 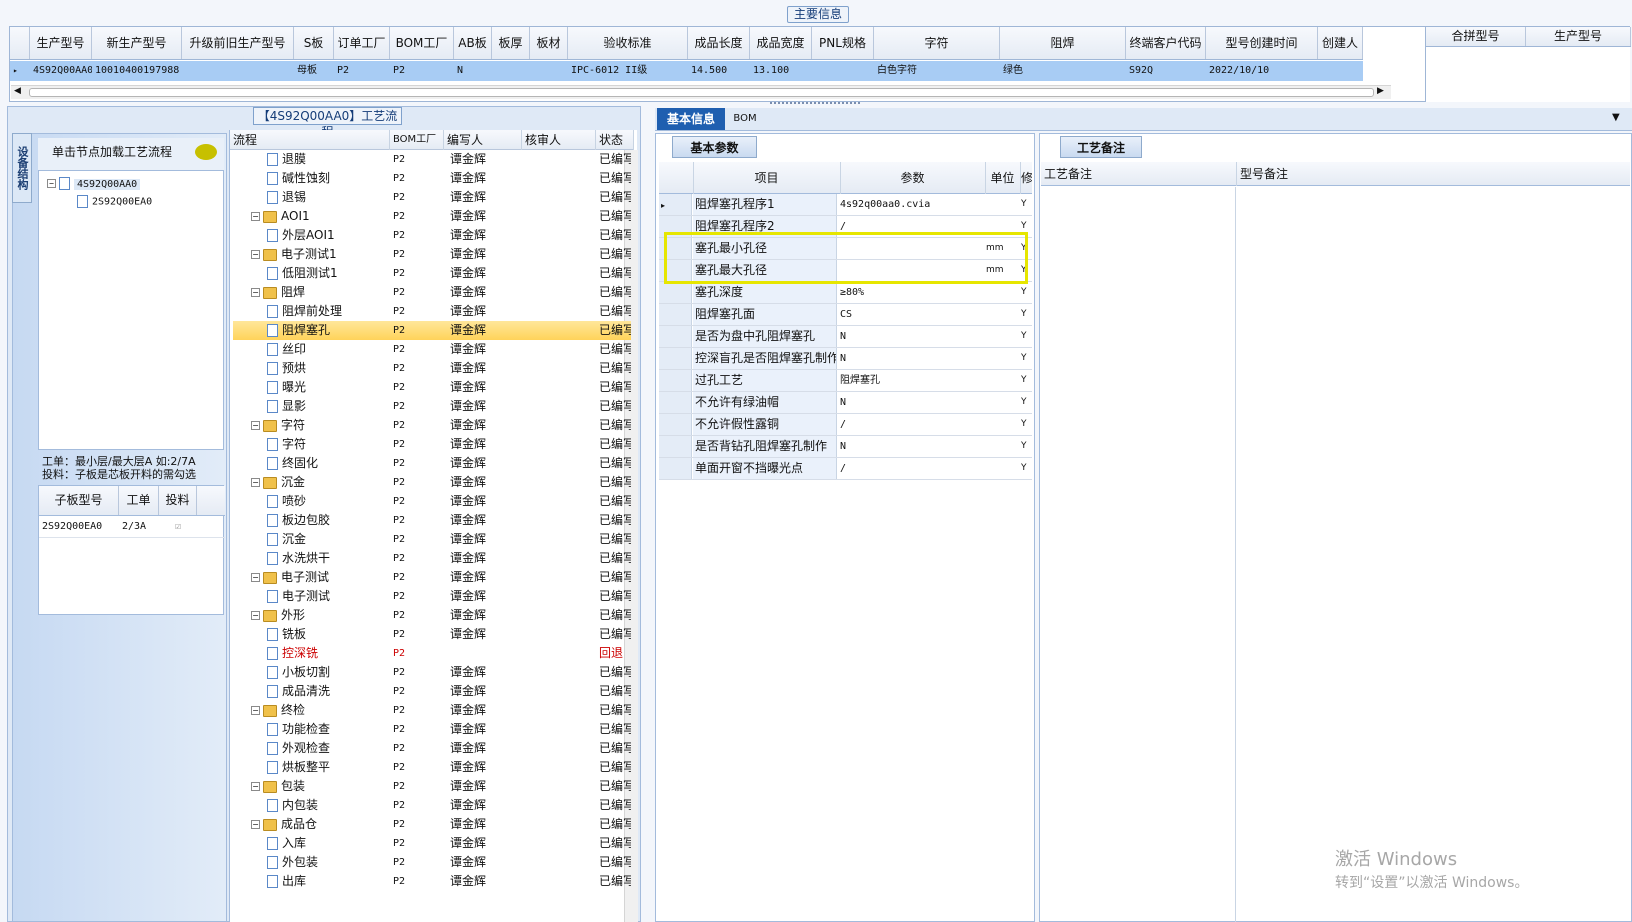 What do you see at coordinates (432, 558) in the screenshot?
I see `process-step: 水洗烘干 P2 谭金辉 已编写` at bounding box center [432, 558].